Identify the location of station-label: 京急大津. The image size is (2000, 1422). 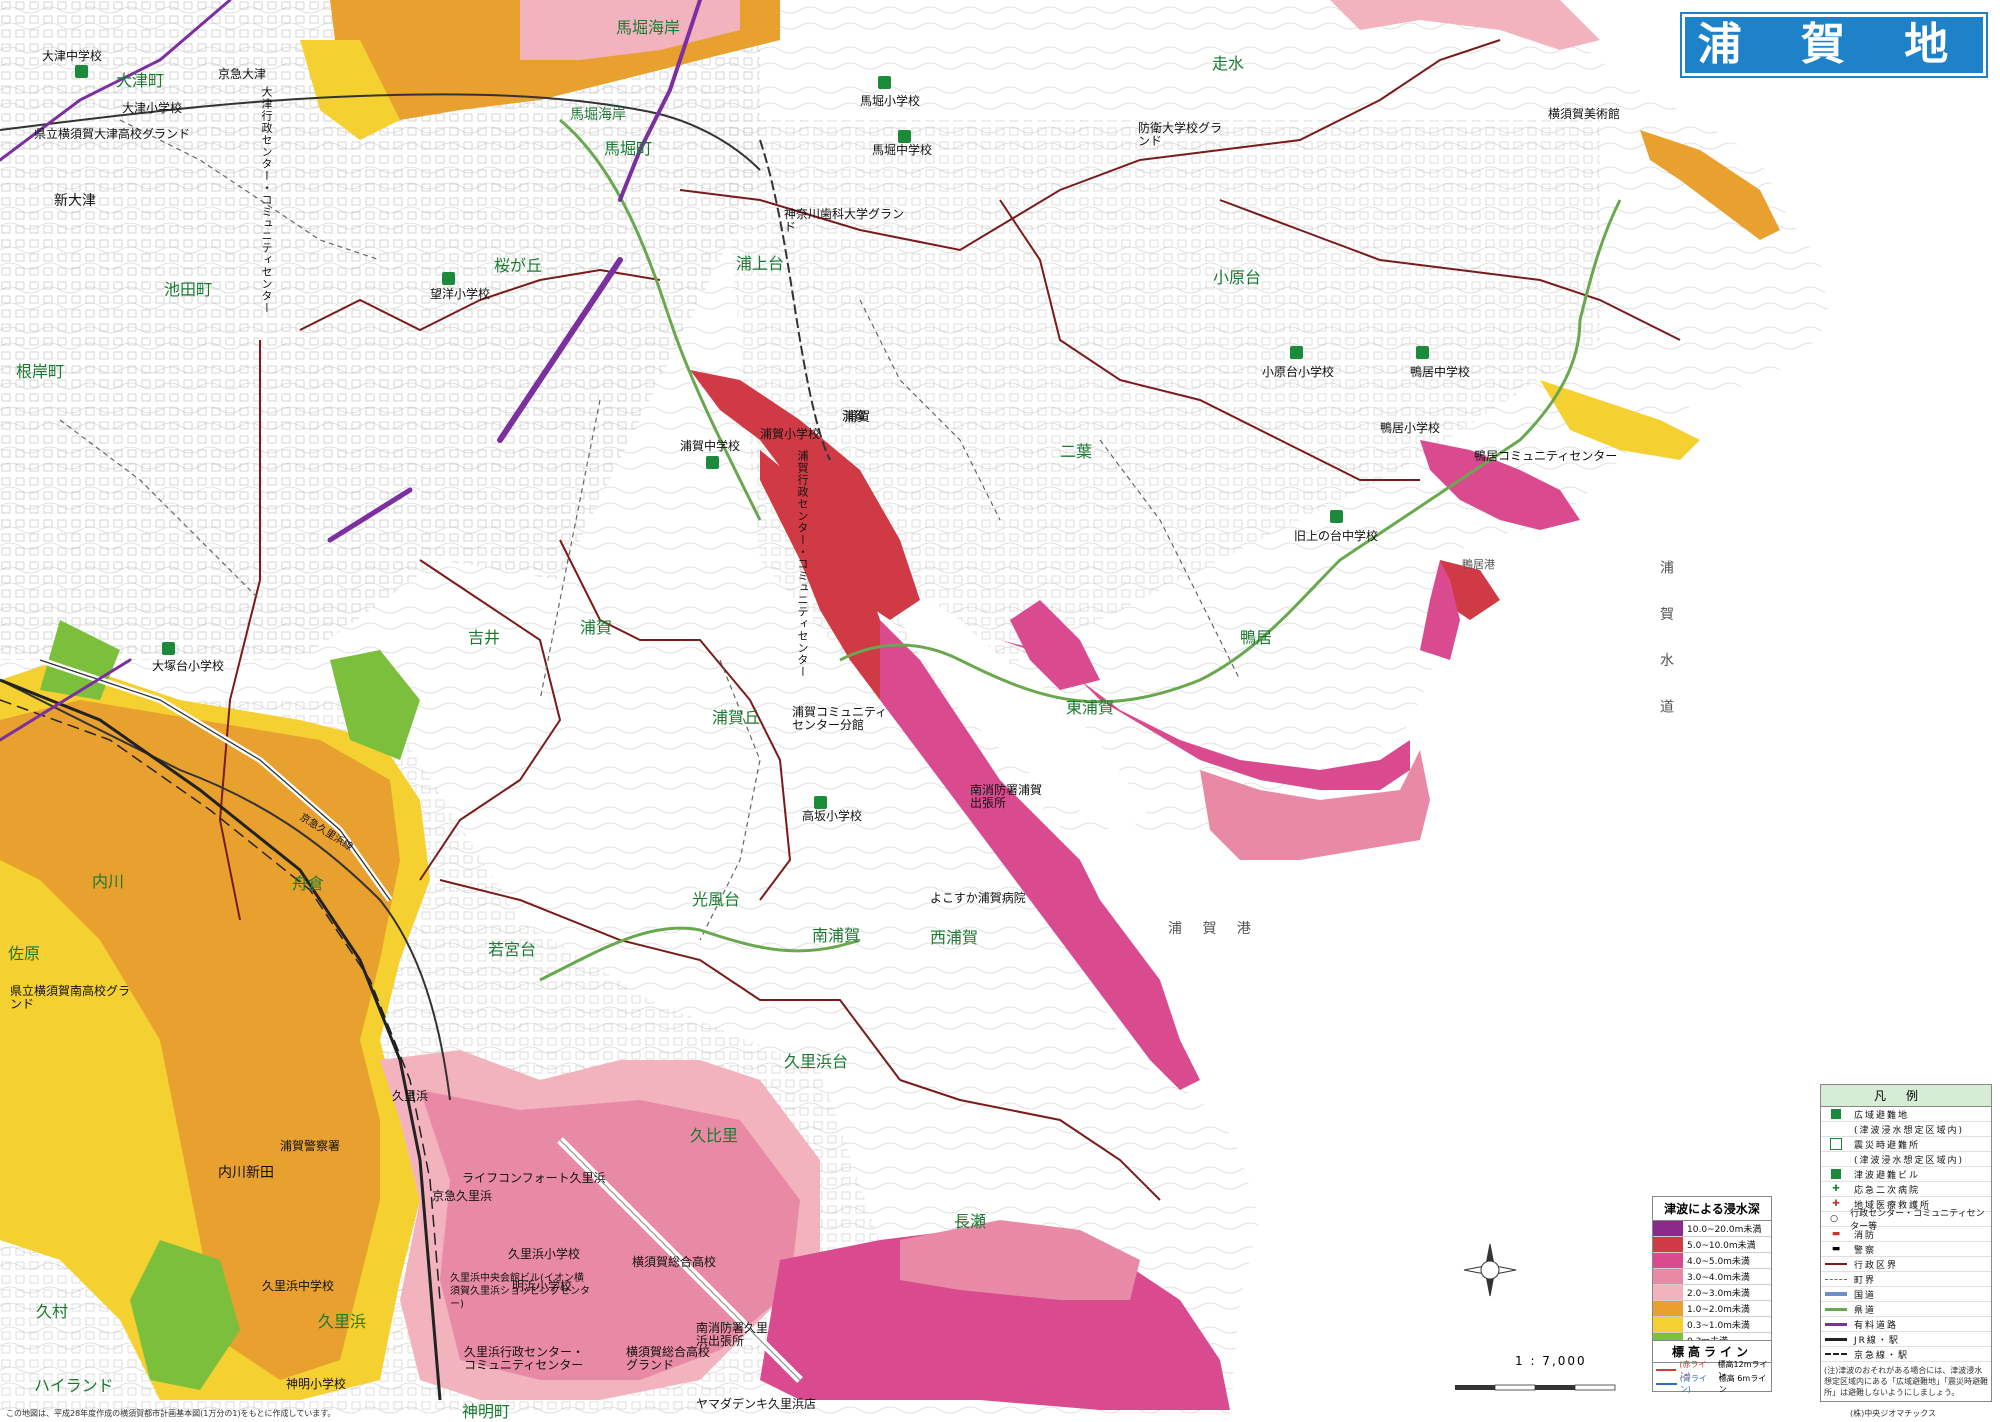
(242, 74).